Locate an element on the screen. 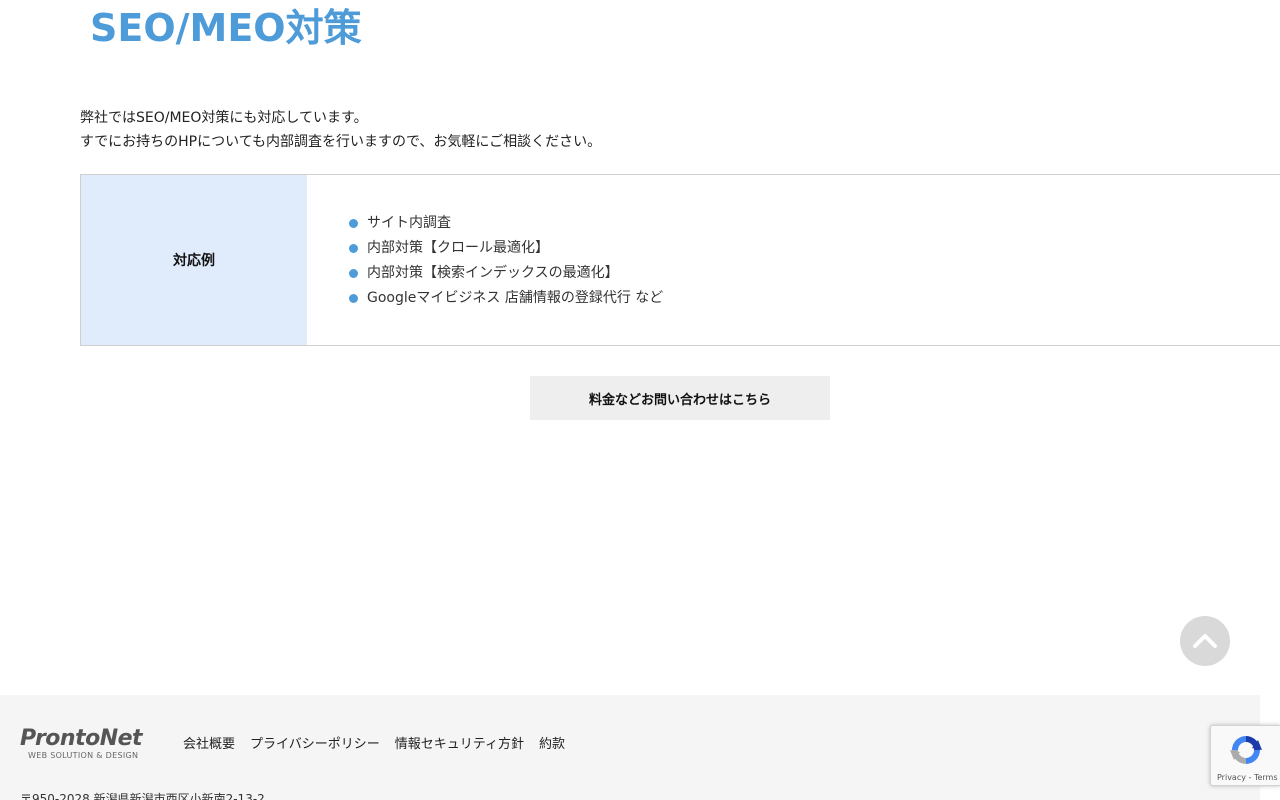 This screenshot has height=800, width=1280. footer-logo: ProntoNet WEB SOLUTION & DESIGN is located at coordinates (90, 744).